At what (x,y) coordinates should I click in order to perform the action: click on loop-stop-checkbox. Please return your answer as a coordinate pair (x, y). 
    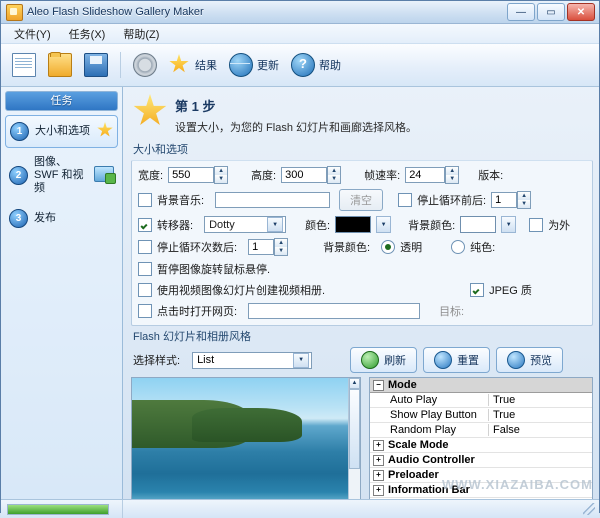
    Looking at the image, I should click on (145, 247).